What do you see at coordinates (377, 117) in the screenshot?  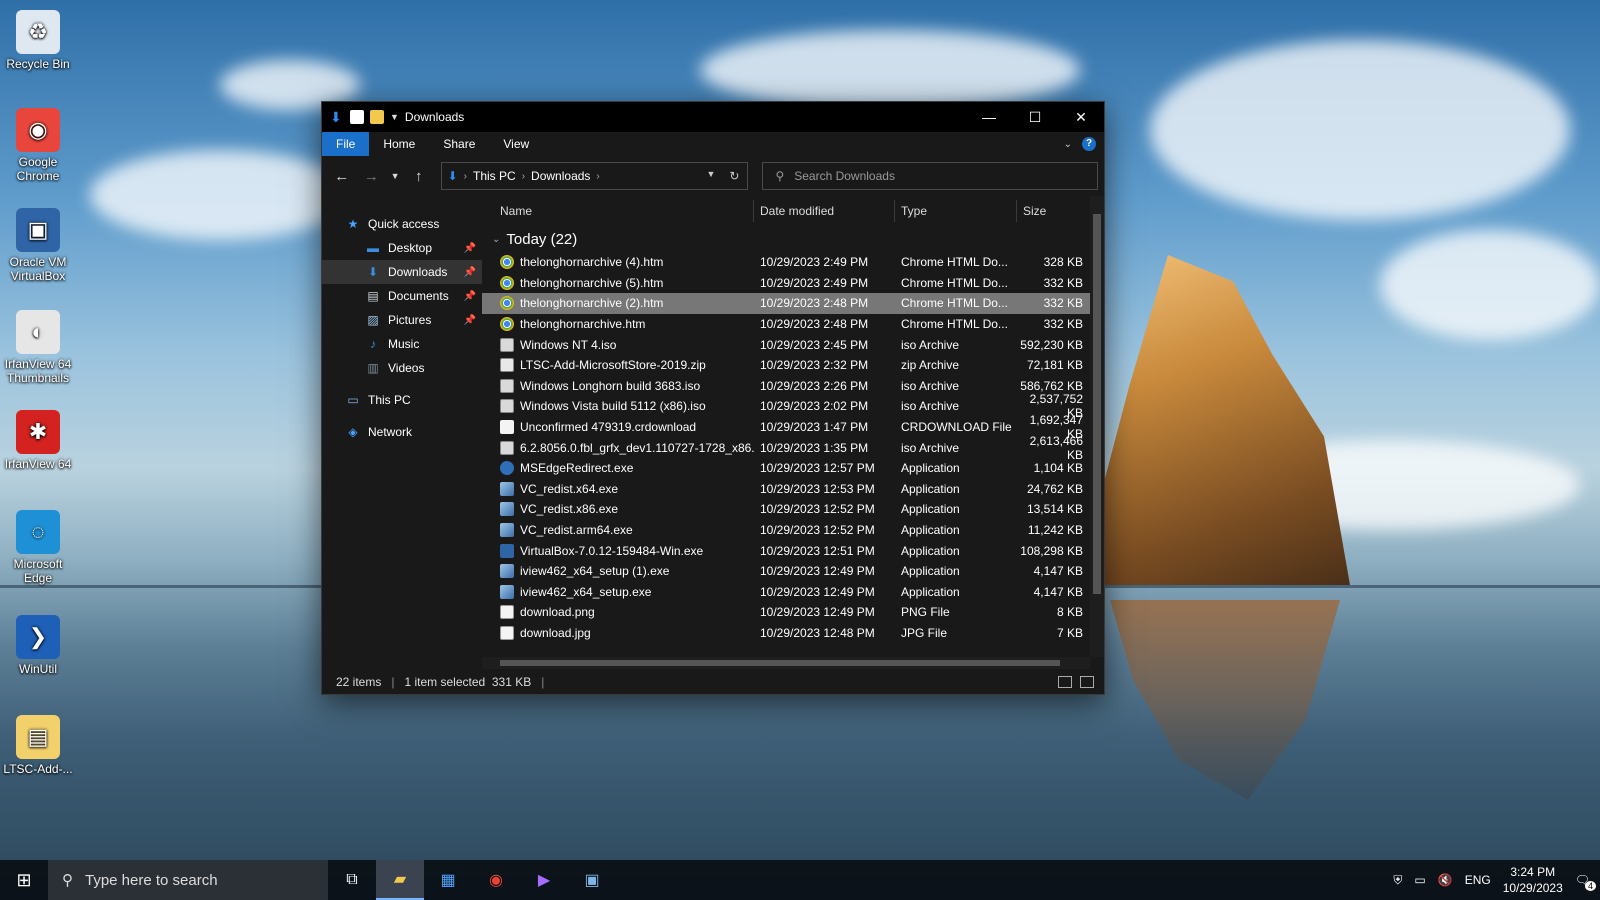 I see `new-folder-icon` at bounding box center [377, 117].